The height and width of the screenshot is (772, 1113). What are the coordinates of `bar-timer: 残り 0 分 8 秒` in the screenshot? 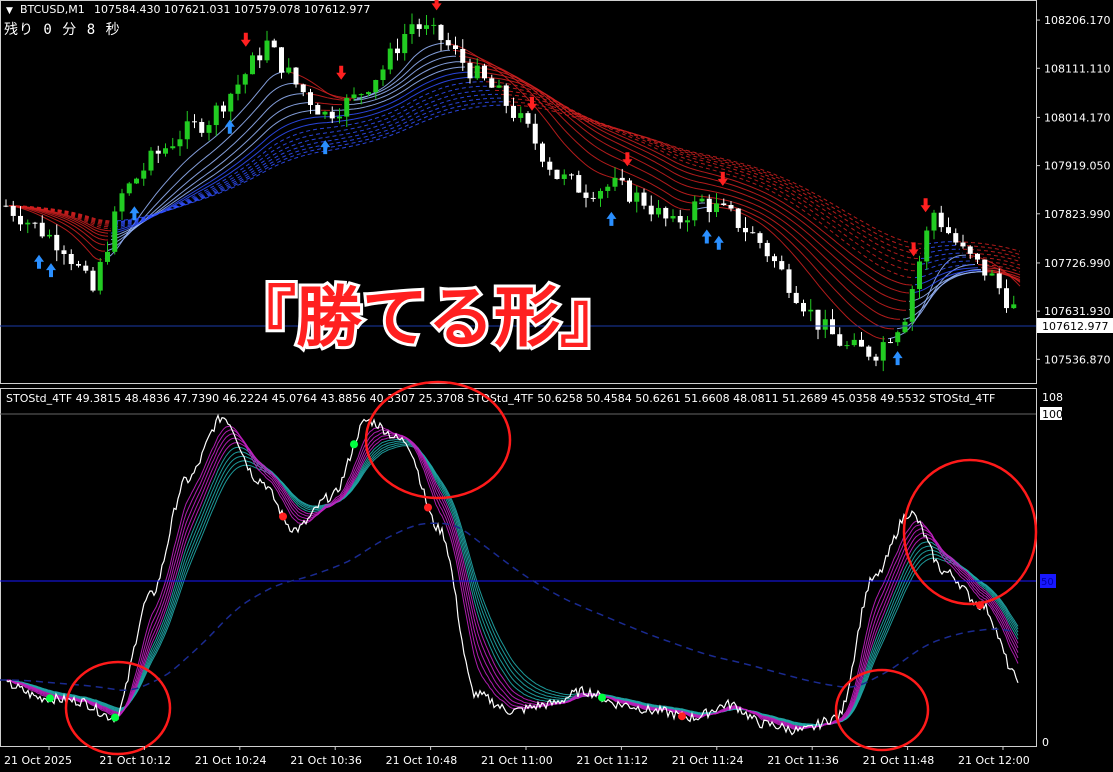 It's located at (62, 30).